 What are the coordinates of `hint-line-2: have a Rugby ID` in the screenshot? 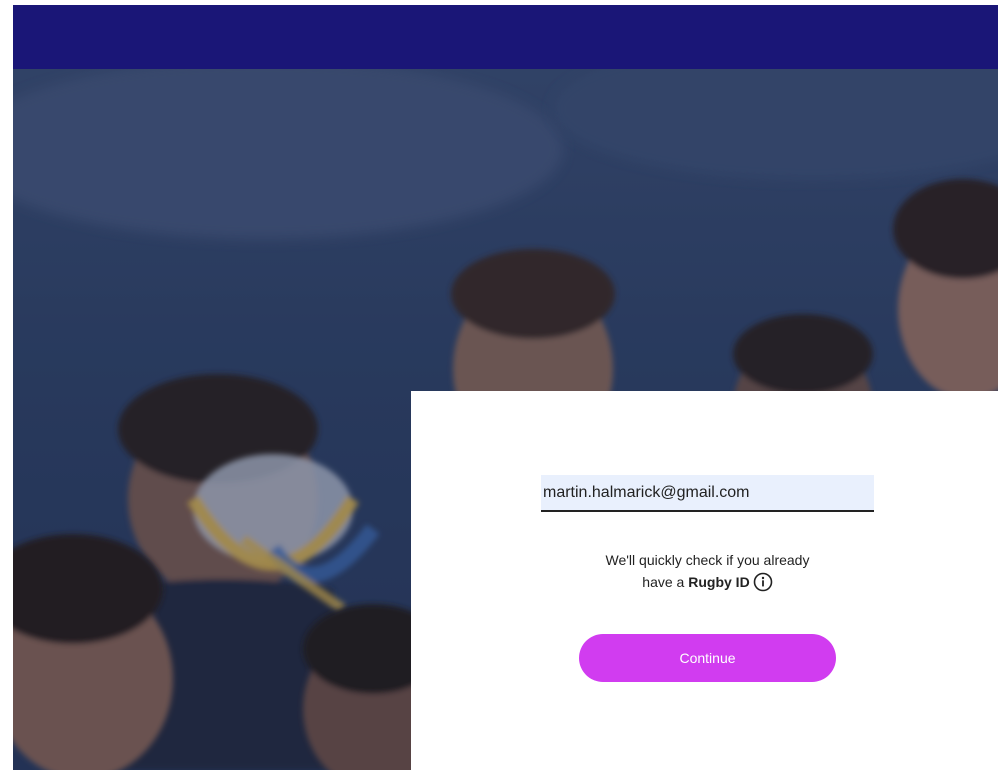 It's located at (707, 584).